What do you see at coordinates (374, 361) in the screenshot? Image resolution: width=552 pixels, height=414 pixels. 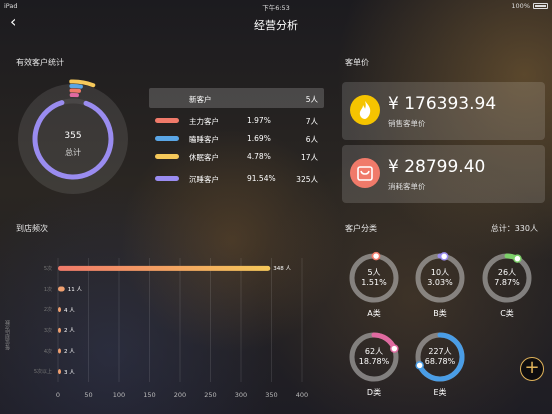 I see `ring-percent: 18.78%` at bounding box center [374, 361].